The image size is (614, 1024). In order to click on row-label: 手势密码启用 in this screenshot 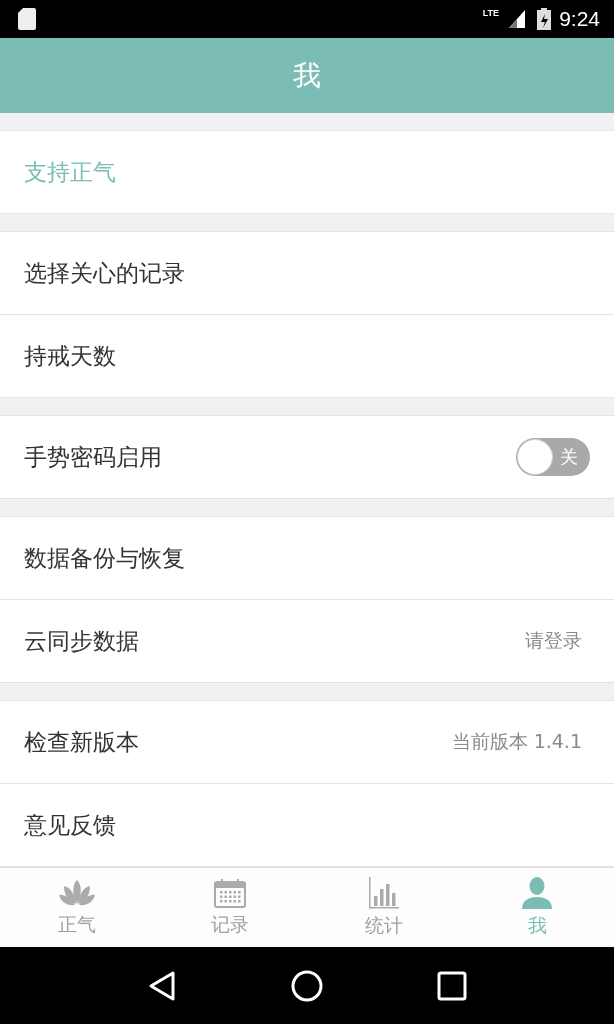, I will do `click(93, 457)`.